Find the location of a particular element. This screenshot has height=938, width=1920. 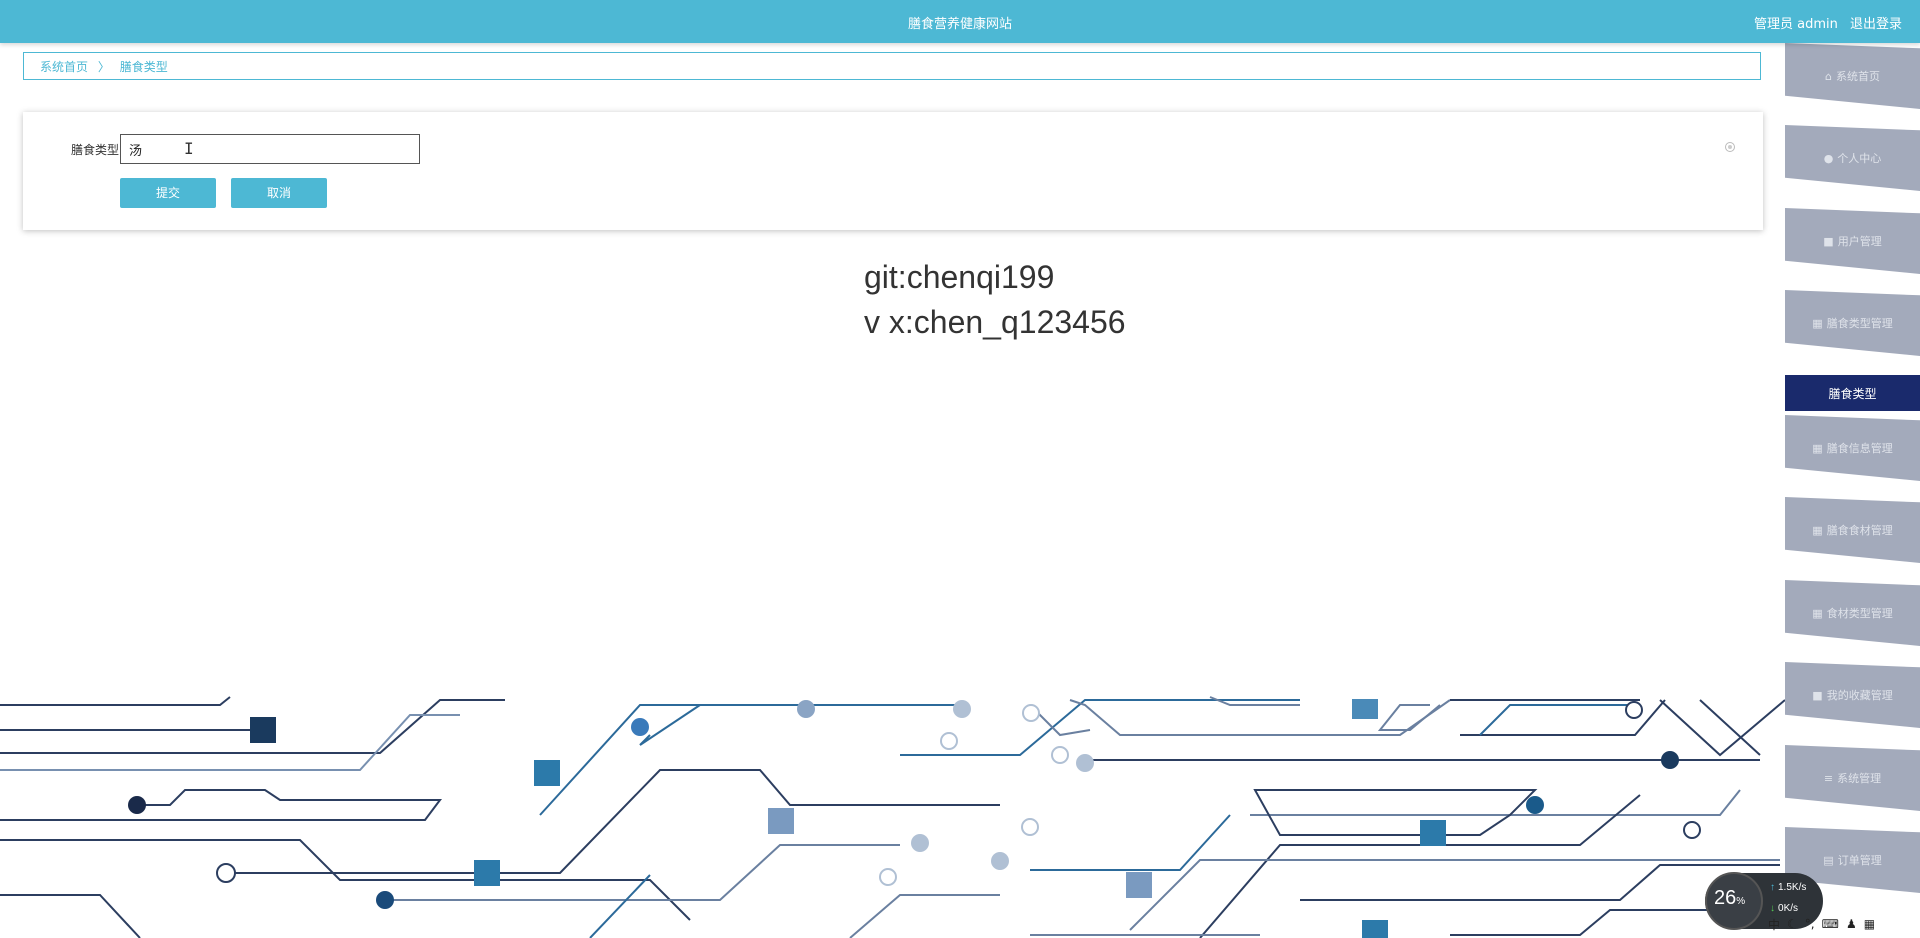

sidebar-item-label: 膳食类型管理 is located at coordinates (1859, 323).